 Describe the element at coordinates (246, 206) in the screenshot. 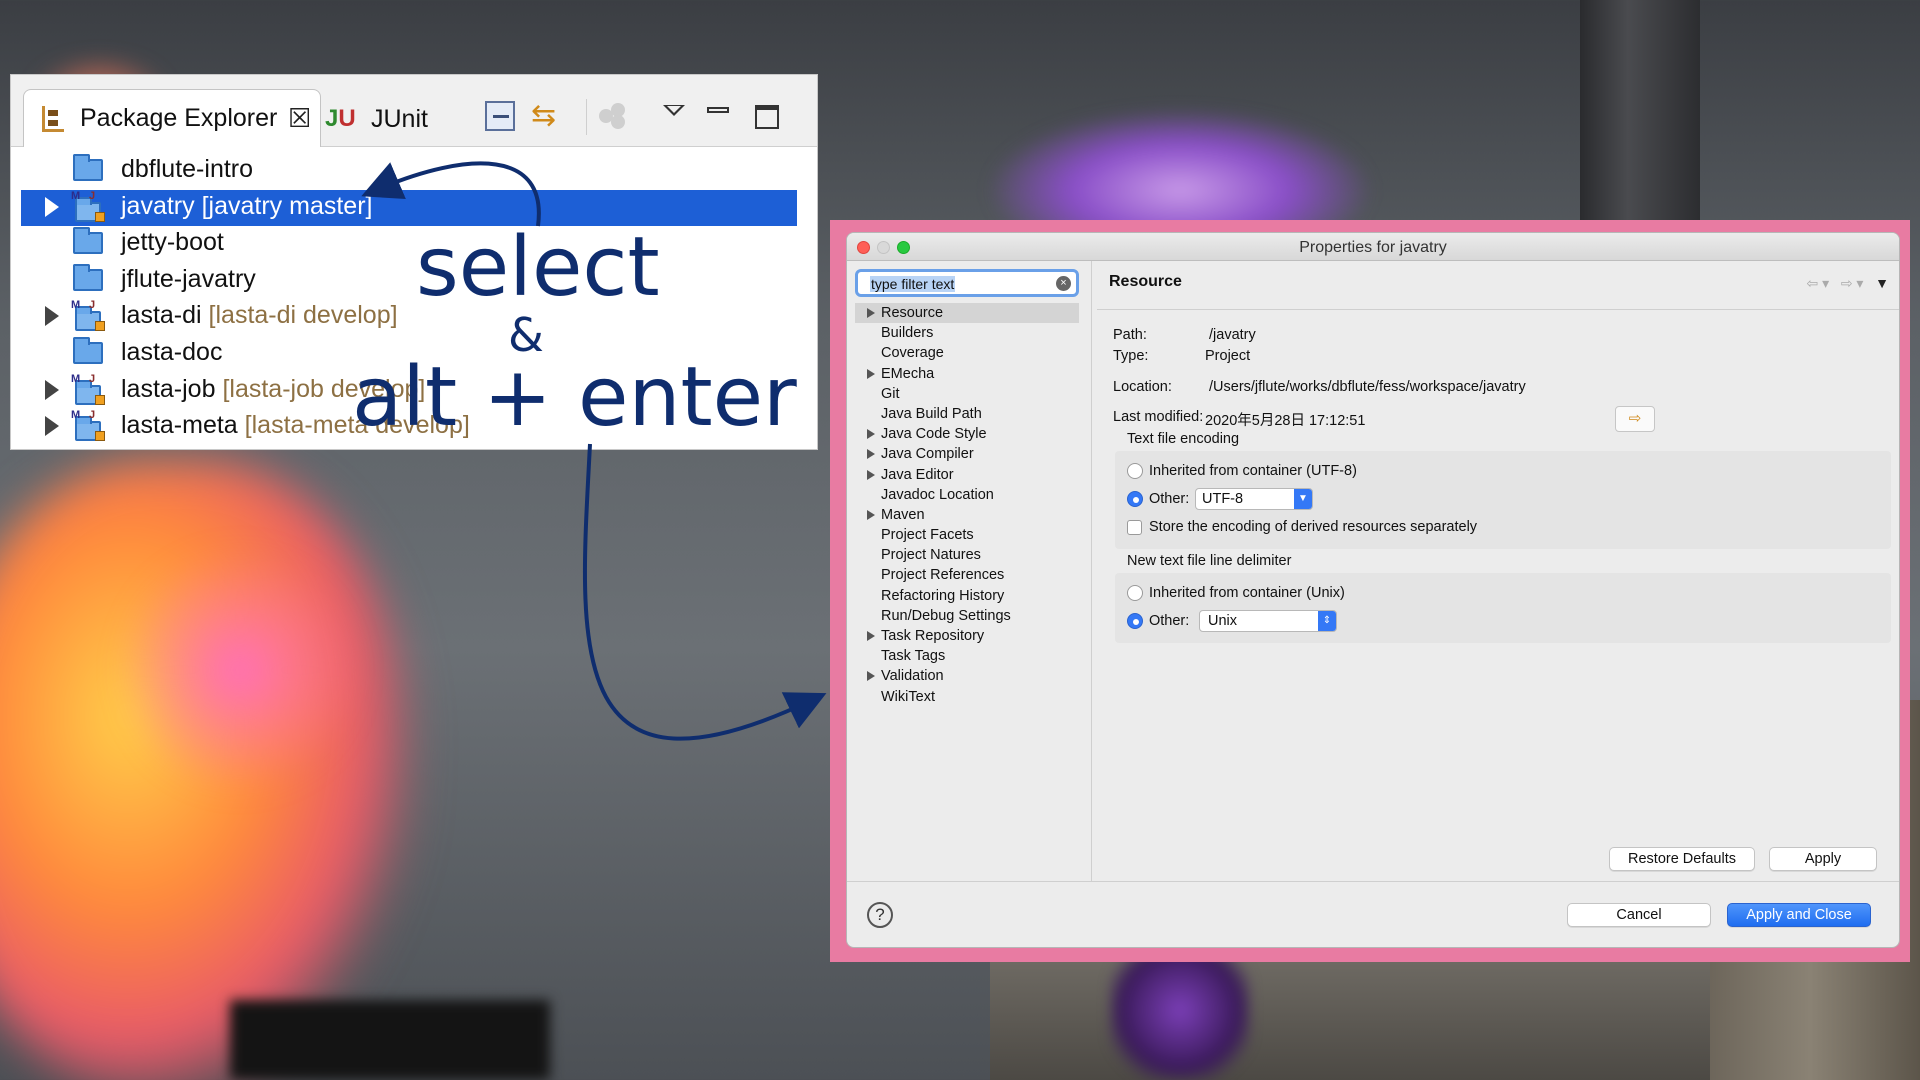

I see `tree-item-label: javatry [javatry master]` at that location.